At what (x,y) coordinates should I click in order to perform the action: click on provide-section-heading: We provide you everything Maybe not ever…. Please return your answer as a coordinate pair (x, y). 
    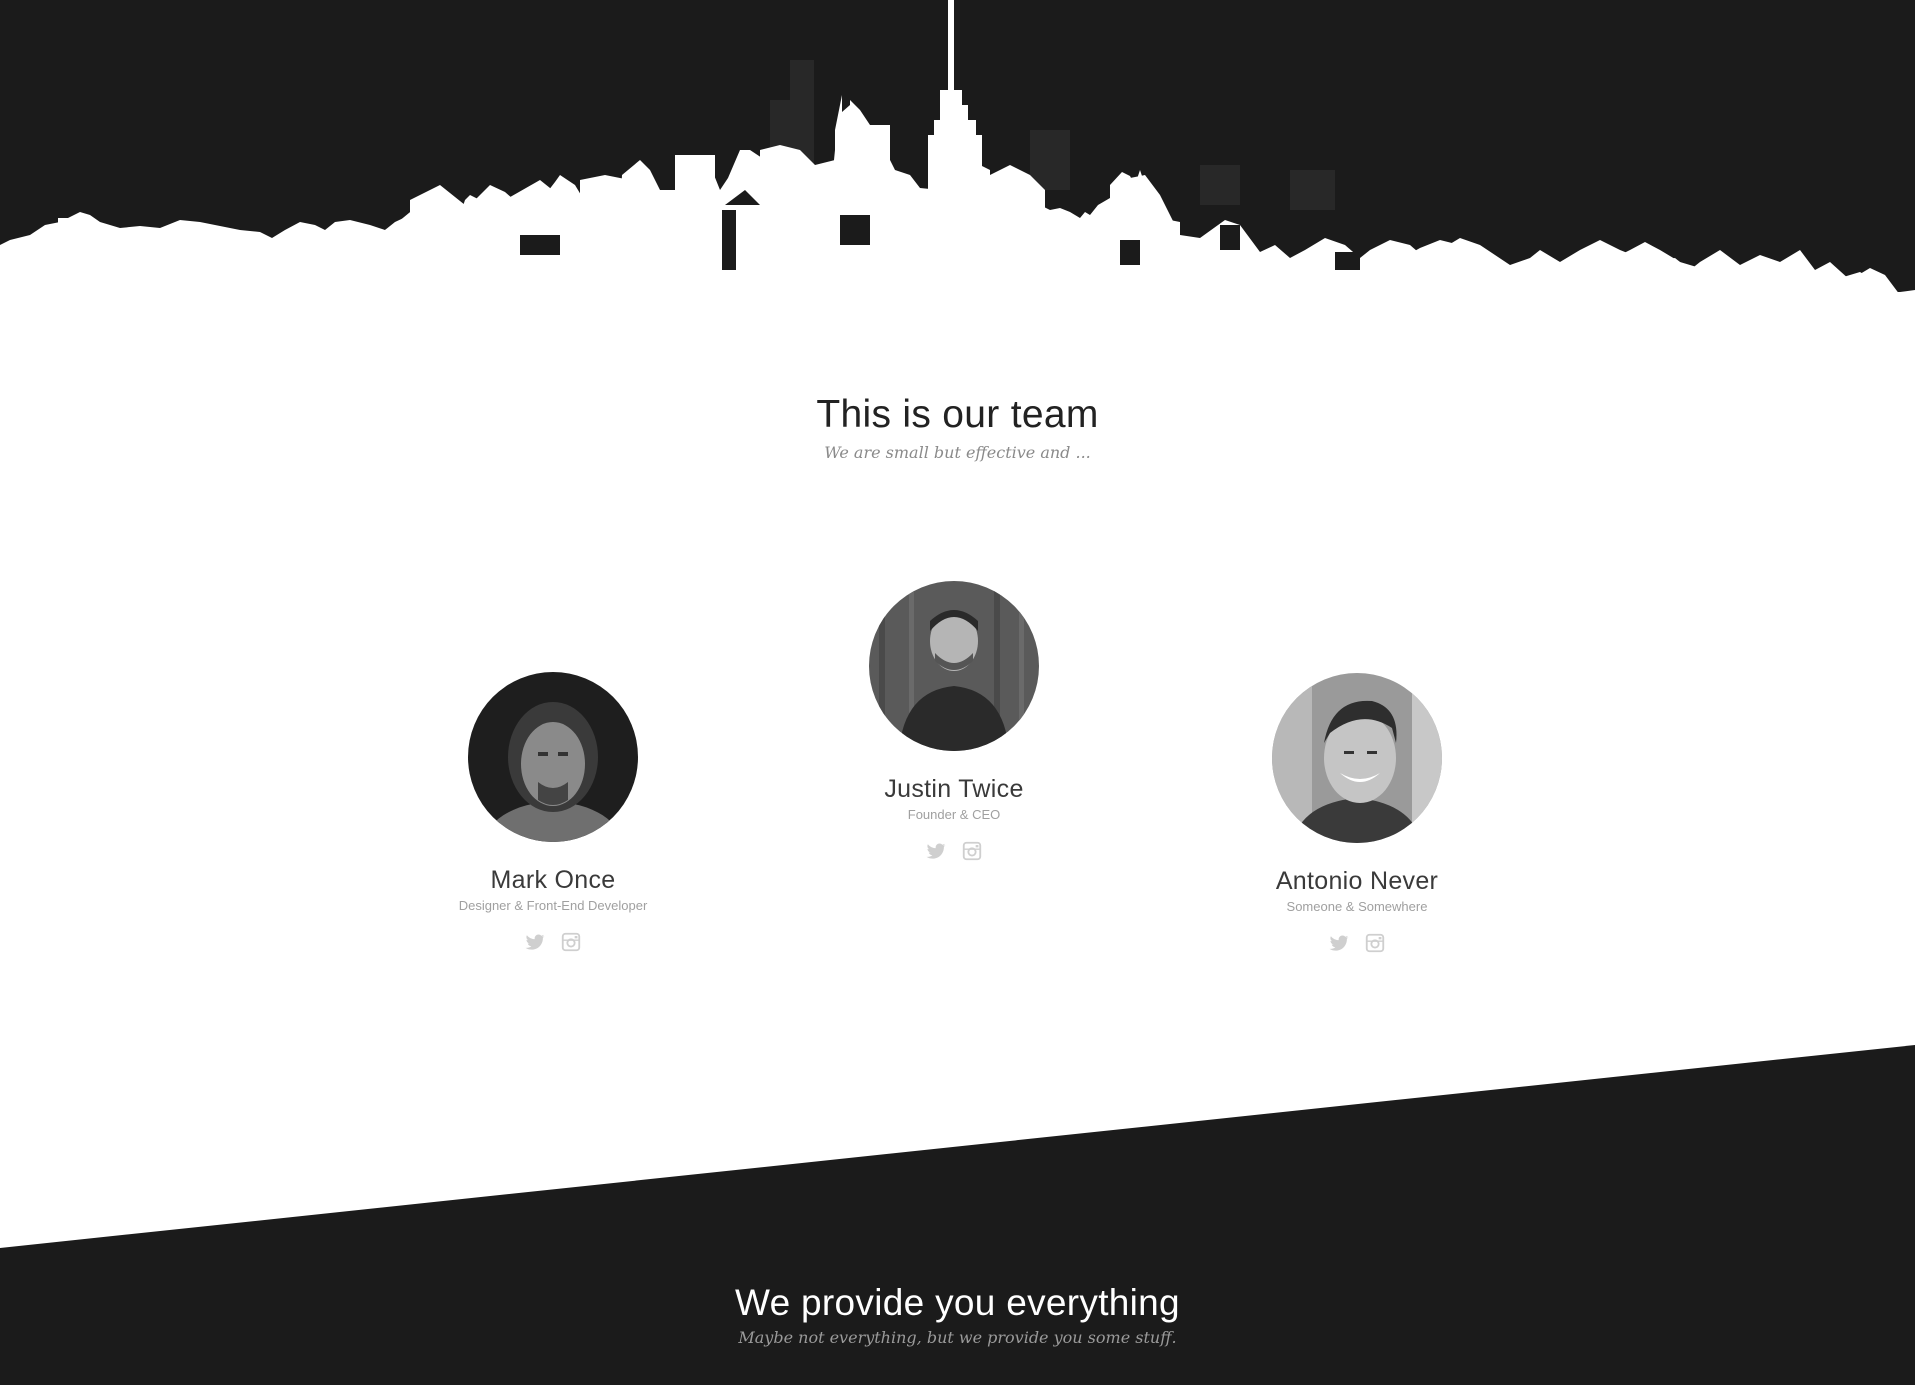
    Looking at the image, I should click on (957, 1314).